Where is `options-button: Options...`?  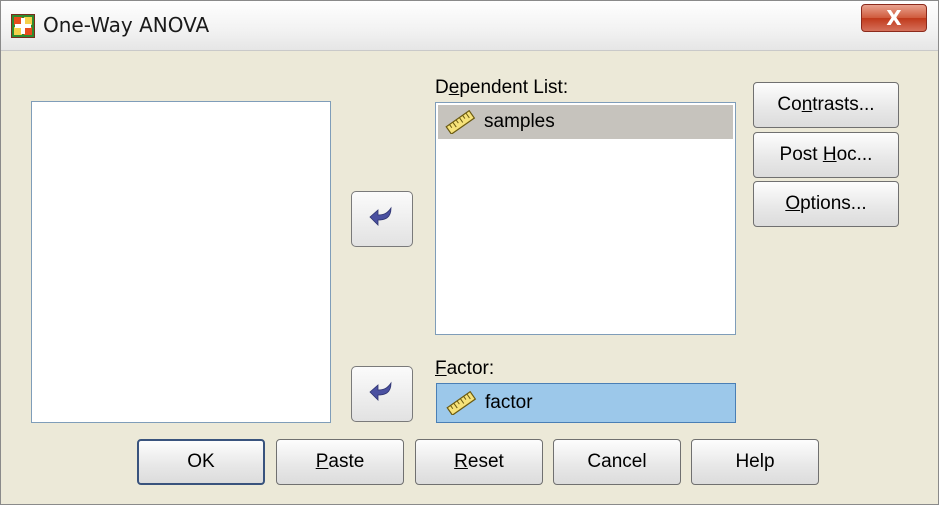
options-button: Options... is located at coordinates (826, 204).